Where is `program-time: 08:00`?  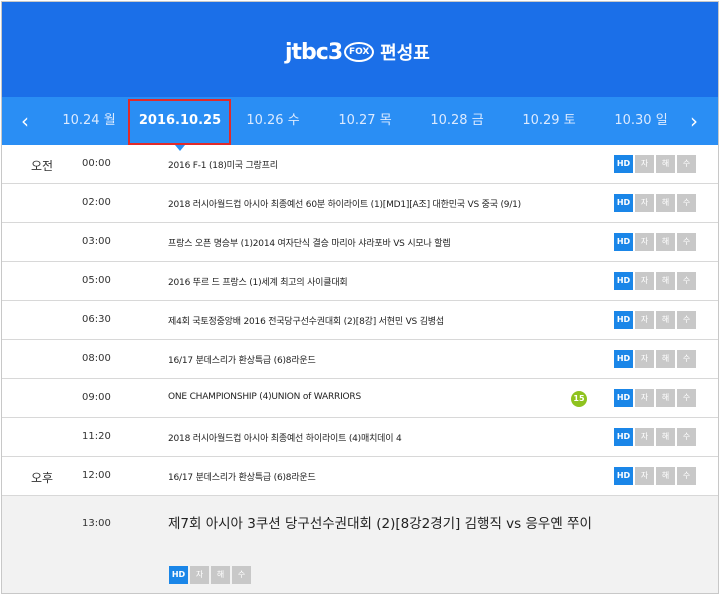 program-time: 08:00 is located at coordinates (96, 358).